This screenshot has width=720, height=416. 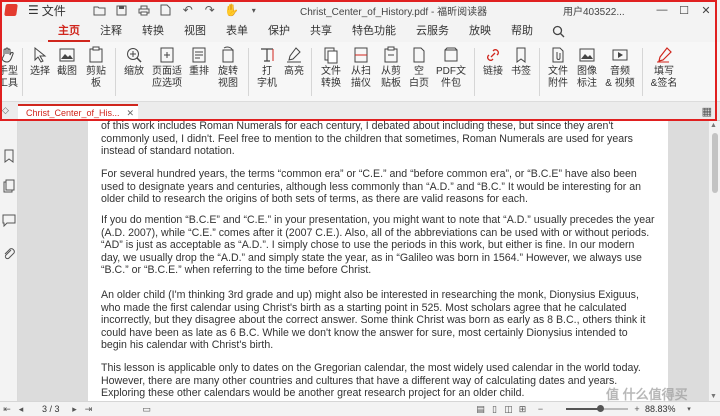 What do you see at coordinates (75, 409) in the screenshot?
I see `next-page-icon: ▸` at bounding box center [75, 409].